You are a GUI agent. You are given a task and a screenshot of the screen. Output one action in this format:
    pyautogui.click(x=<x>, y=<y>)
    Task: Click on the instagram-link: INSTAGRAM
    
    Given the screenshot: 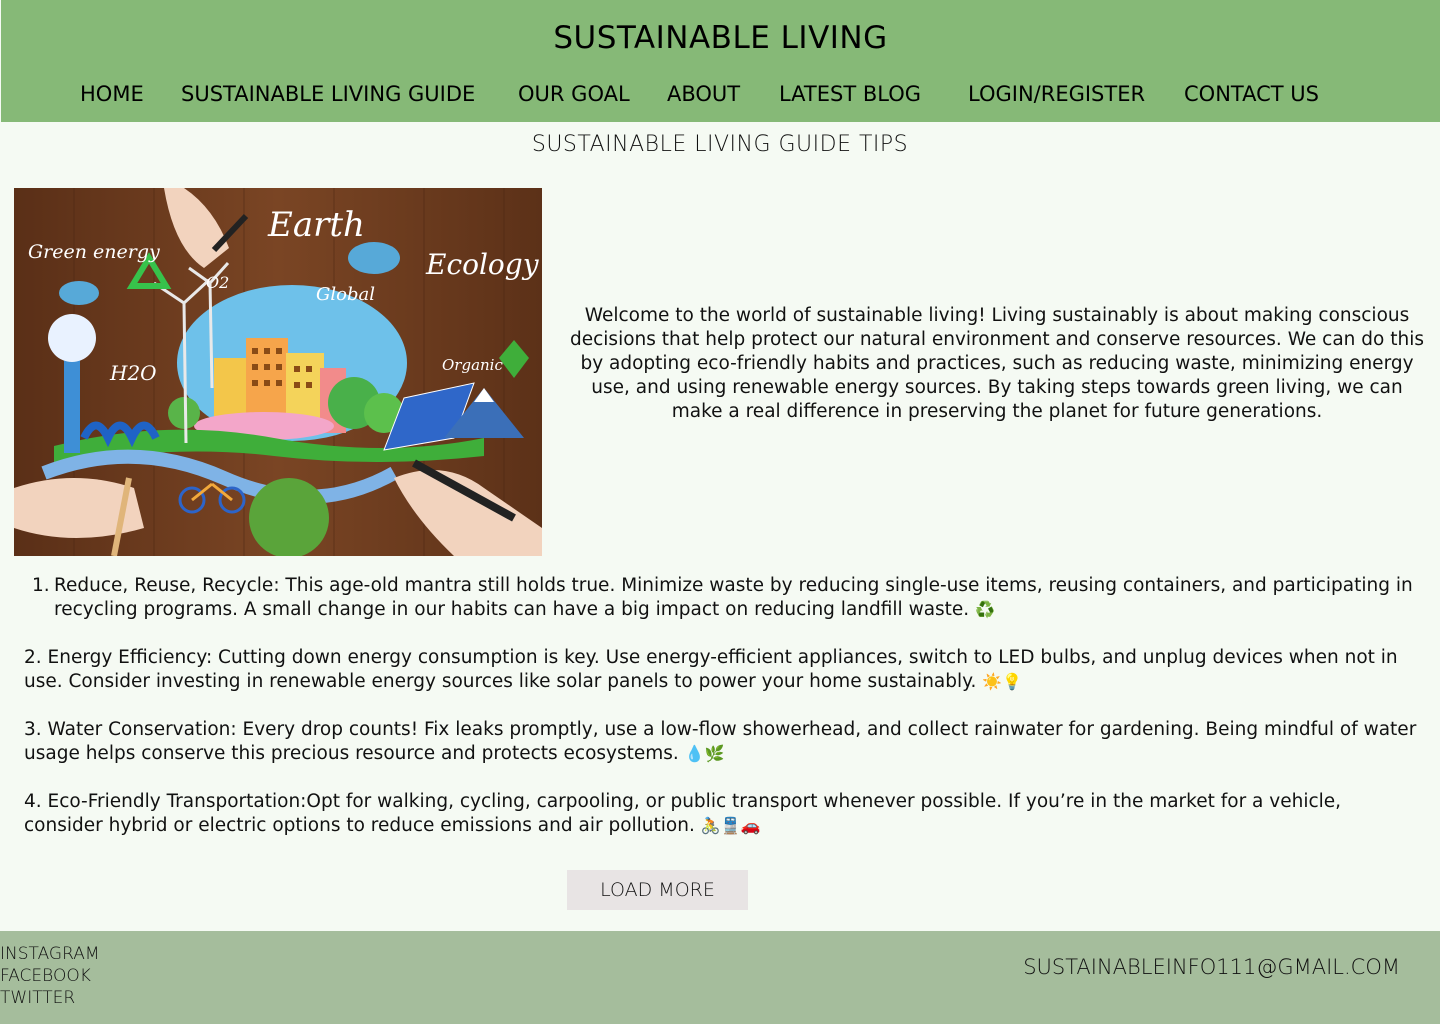 What is the action you would take?
    pyautogui.click(x=50, y=954)
    